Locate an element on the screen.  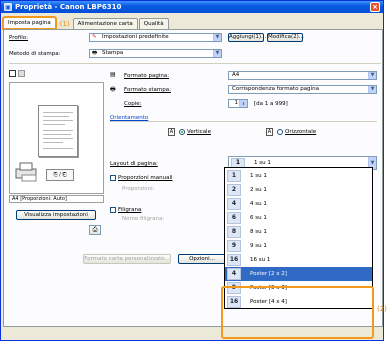
print-icon: 🖶 is located at coordinates (95, 53).